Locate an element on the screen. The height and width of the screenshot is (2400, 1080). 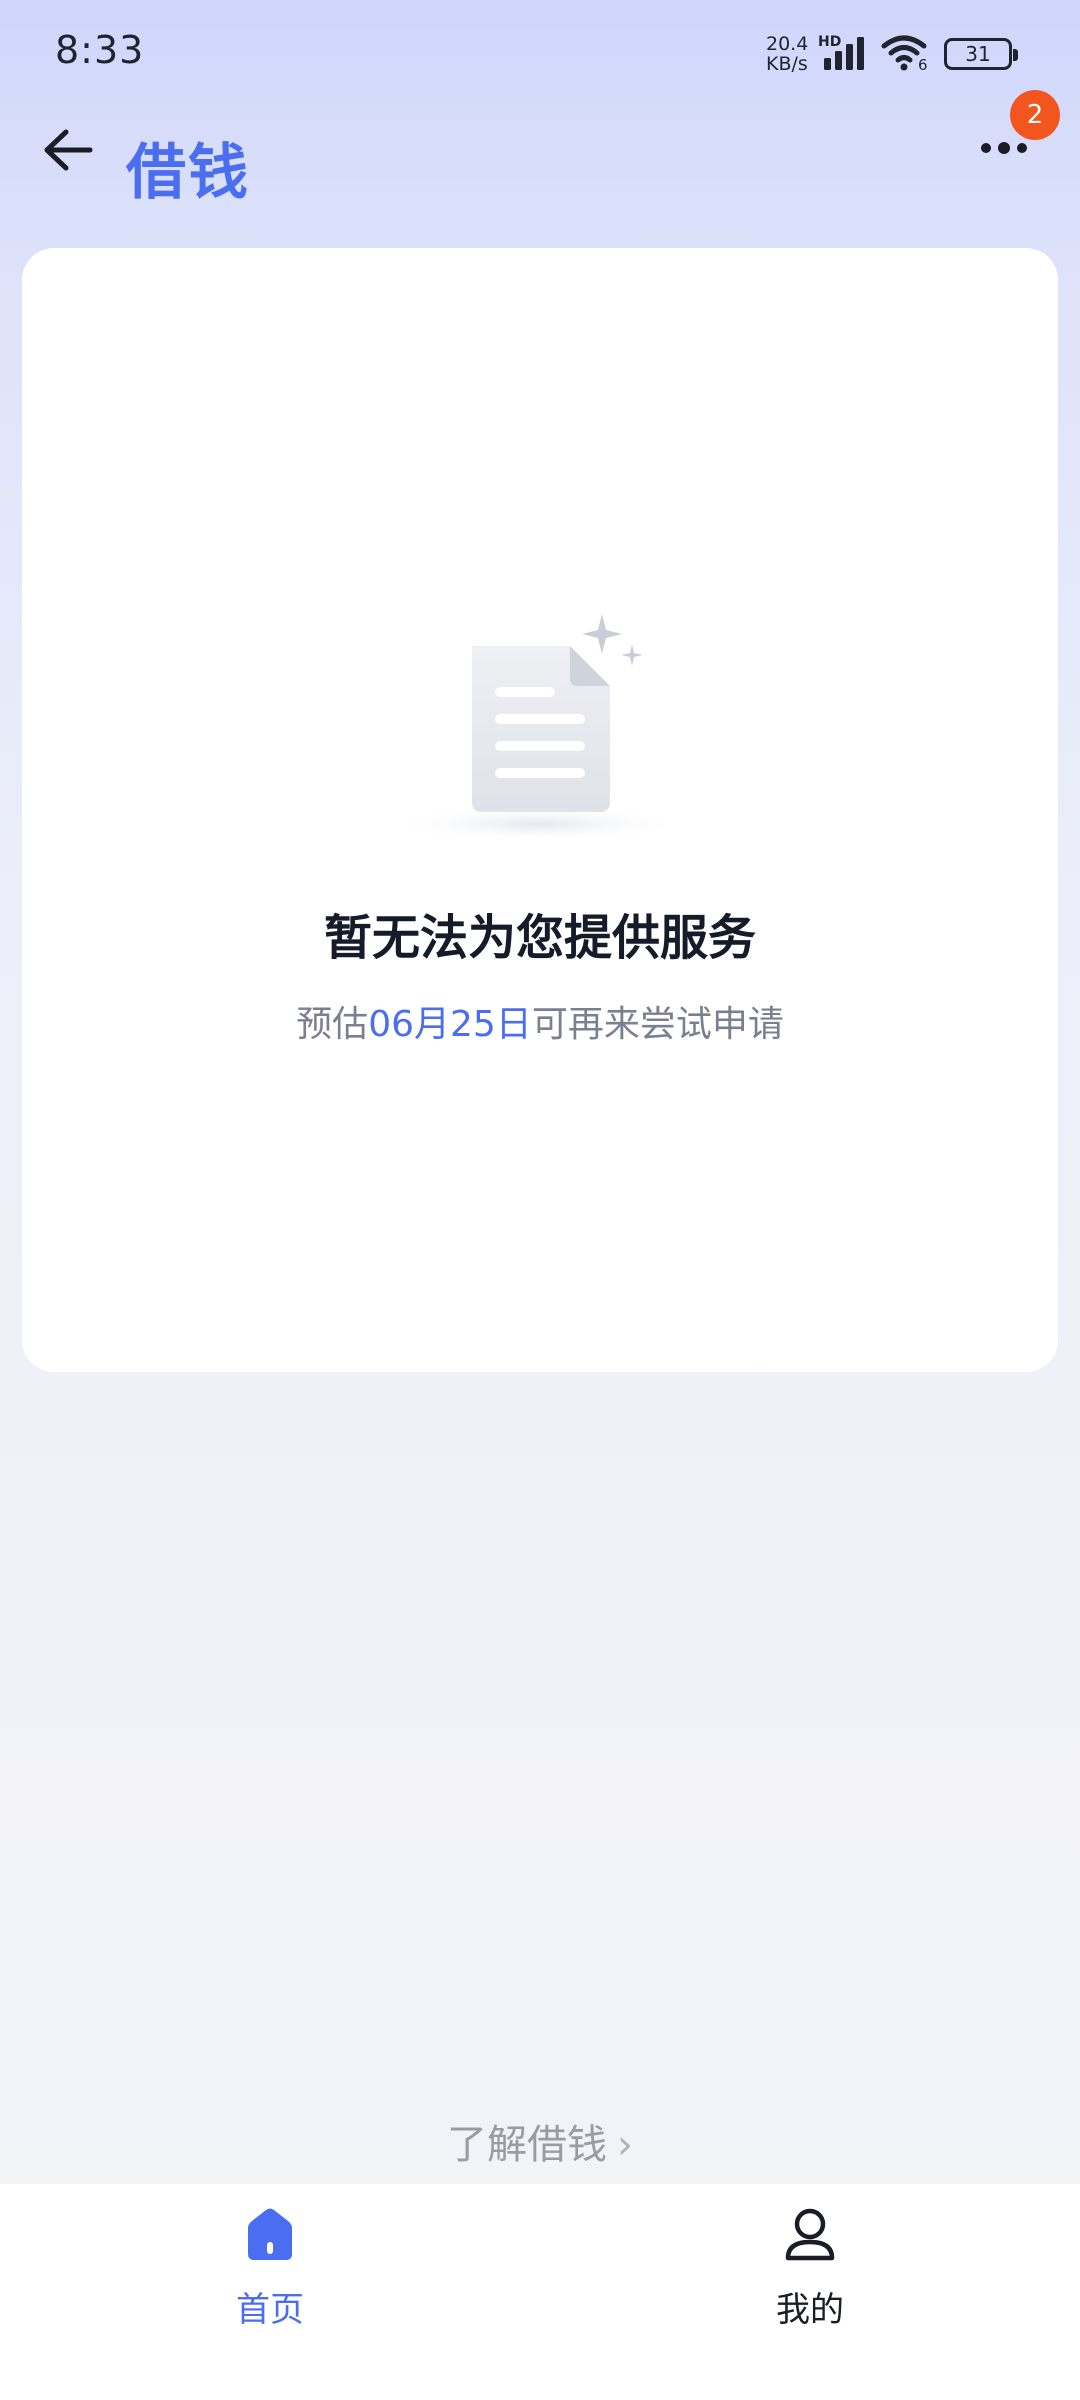
page-title: 借钱 is located at coordinates (188, 173).